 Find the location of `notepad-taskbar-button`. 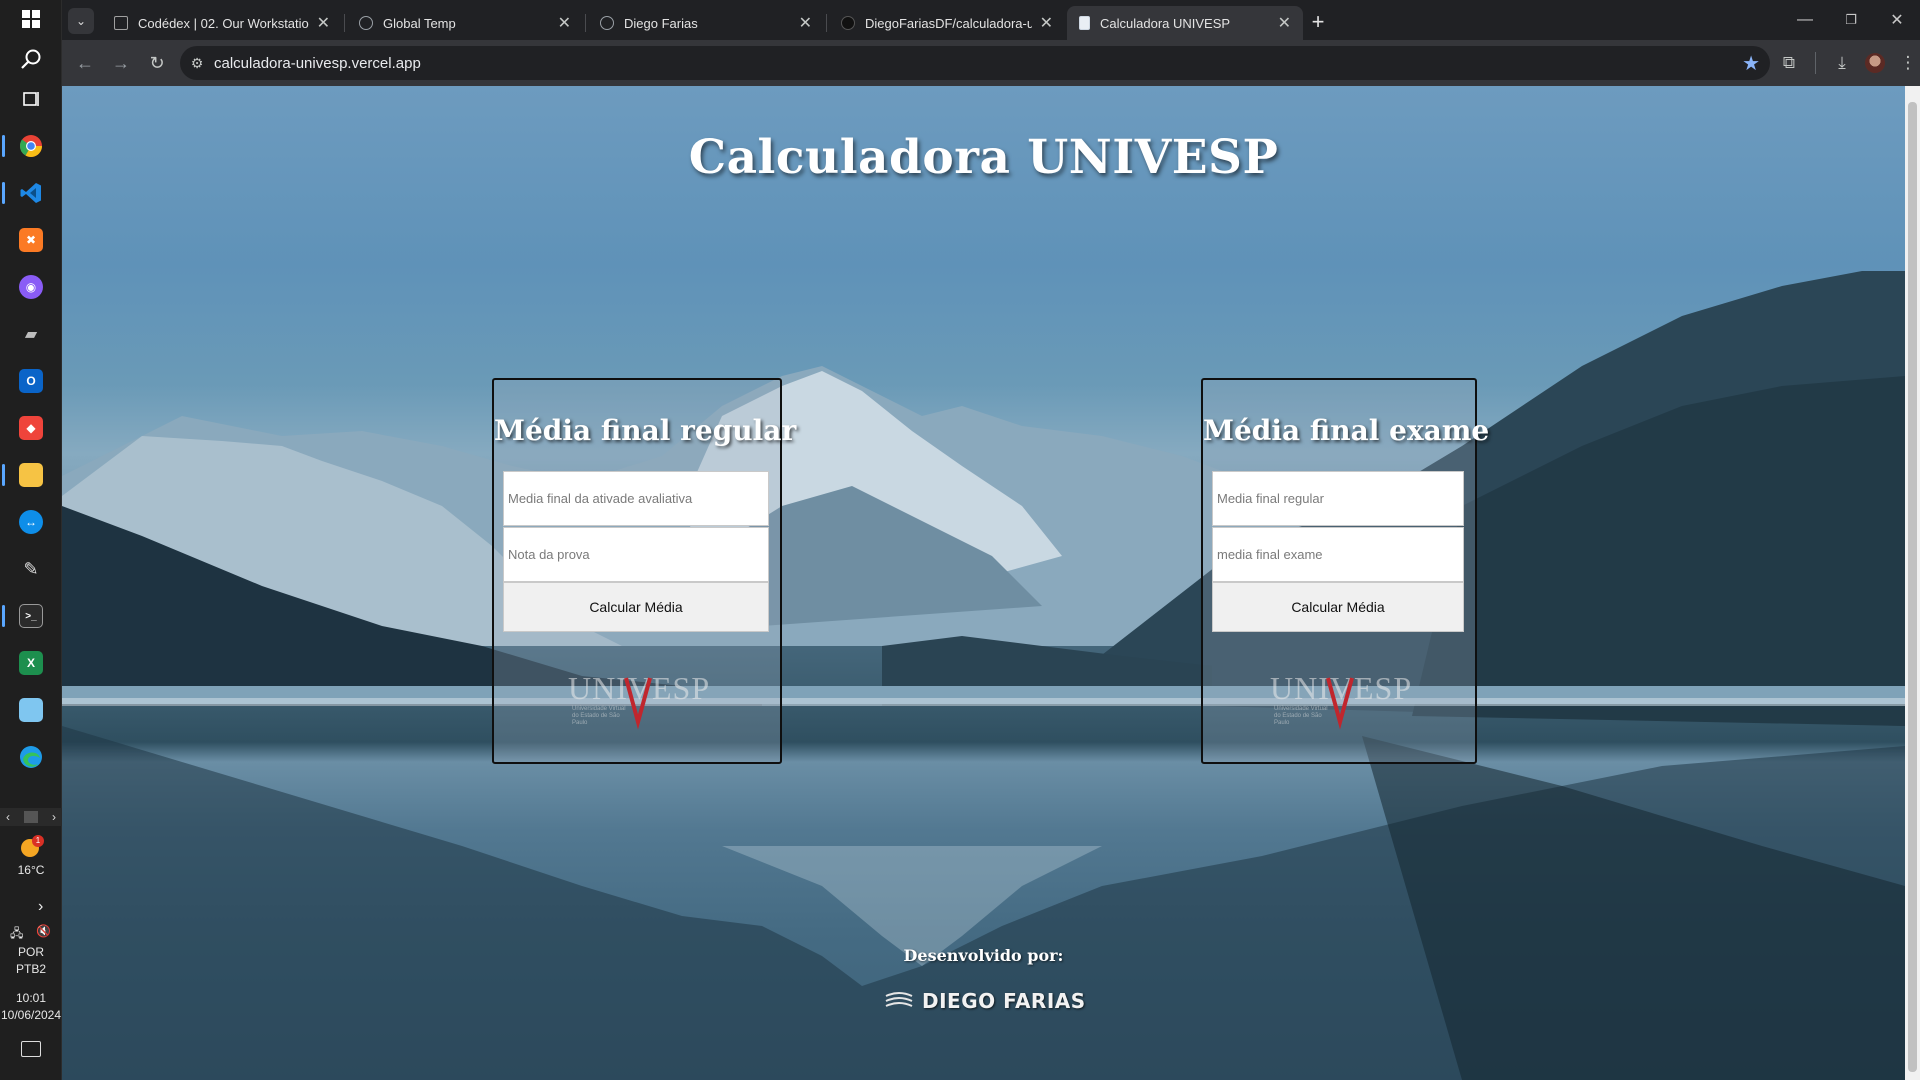

notepad-taskbar-button is located at coordinates (31, 710).